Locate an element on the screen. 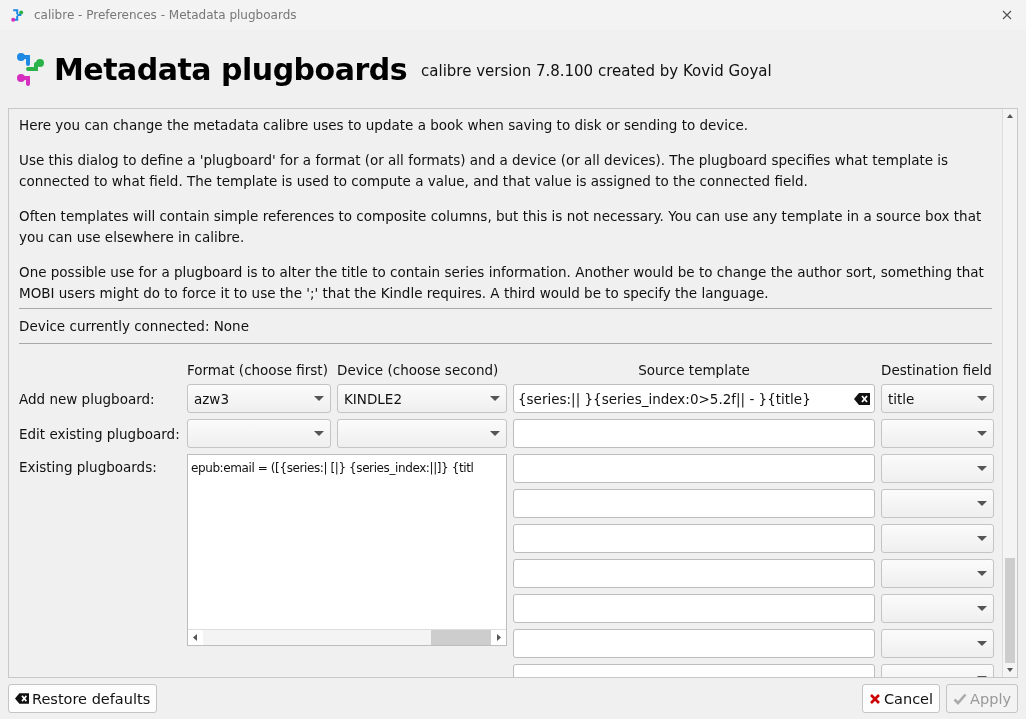 This screenshot has height=719, width=1026. description-paragraph: Often templates will contain simple references to composite columns, but this is not necessary. You can use any template in a source box that you can use elsewhere in calibre. is located at coordinates (501, 227).